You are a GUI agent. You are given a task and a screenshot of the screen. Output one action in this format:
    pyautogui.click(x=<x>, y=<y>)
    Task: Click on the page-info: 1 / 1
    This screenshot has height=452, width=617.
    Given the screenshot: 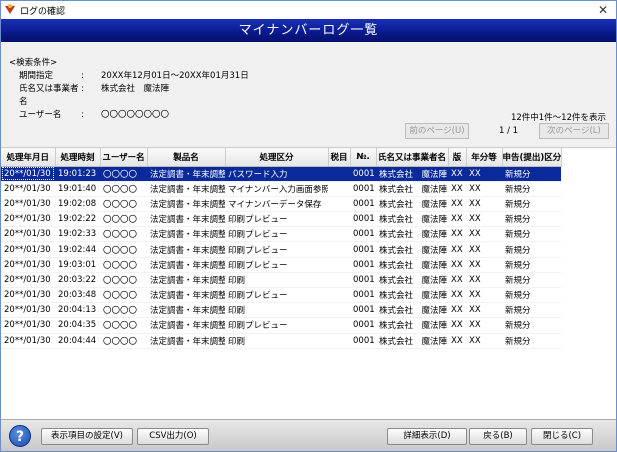 What is the action you would take?
    pyautogui.click(x=509, y=131)
    